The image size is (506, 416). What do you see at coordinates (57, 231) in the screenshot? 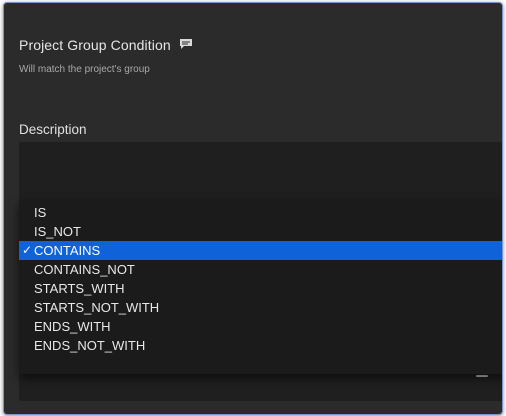
I see `option-label: IS_NOT` at bounding box center [57, 231].